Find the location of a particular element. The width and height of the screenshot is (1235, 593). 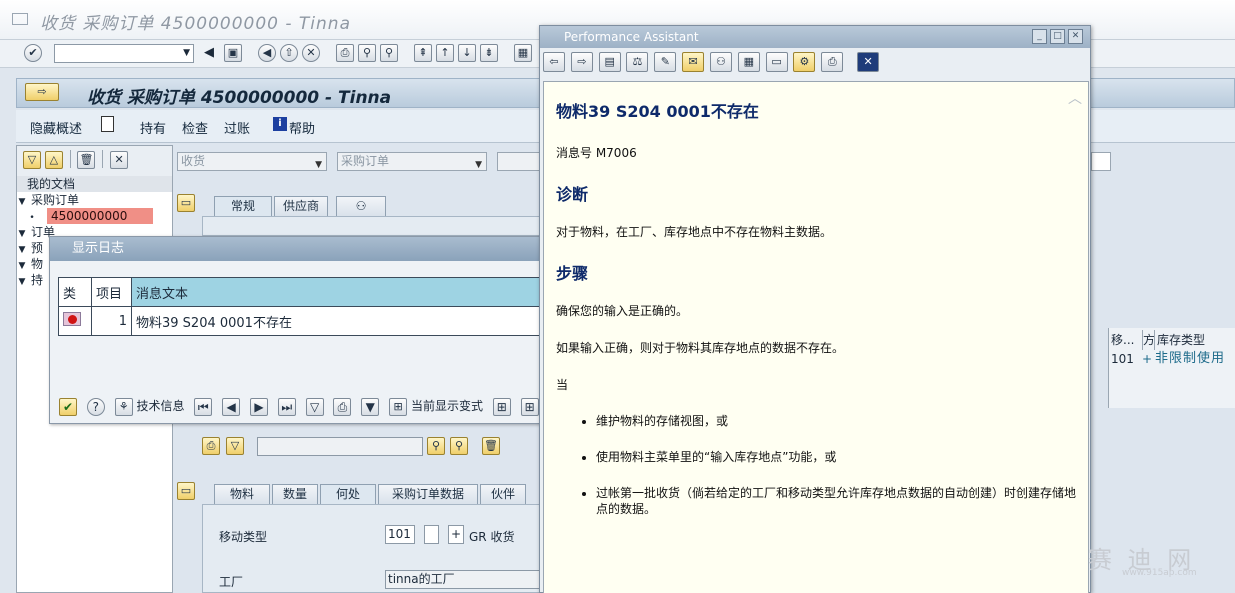

collapse-icon: △ is located at coordinates (53, 159).